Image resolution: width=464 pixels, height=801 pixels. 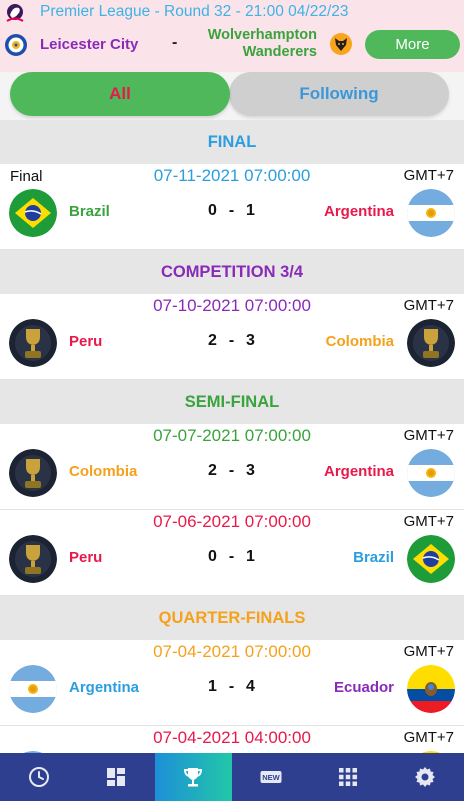 I want to click on match-date: 07-06-2021 07:00:00, so click(x=232, y=521).